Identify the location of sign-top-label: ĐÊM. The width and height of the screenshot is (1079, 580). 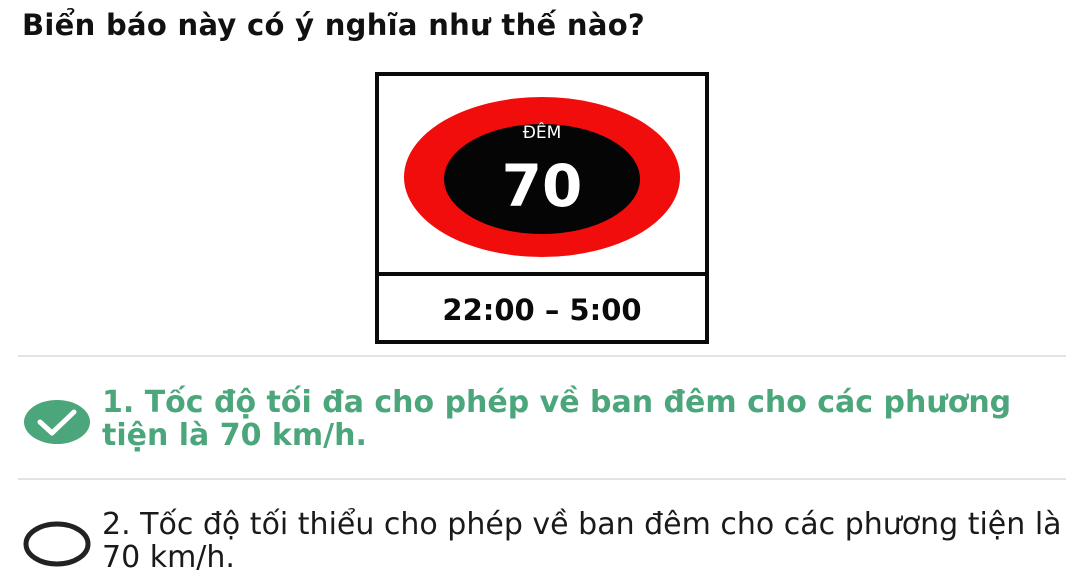
(542, 132).